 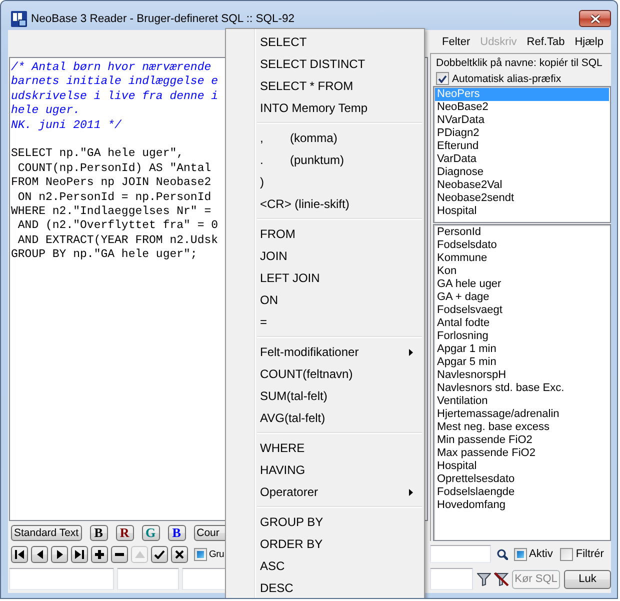 What do you see at coordinates (522, 440) in the screenshot?
I see `list-item: Min passende FiO2` at bounding box center [522, 440].